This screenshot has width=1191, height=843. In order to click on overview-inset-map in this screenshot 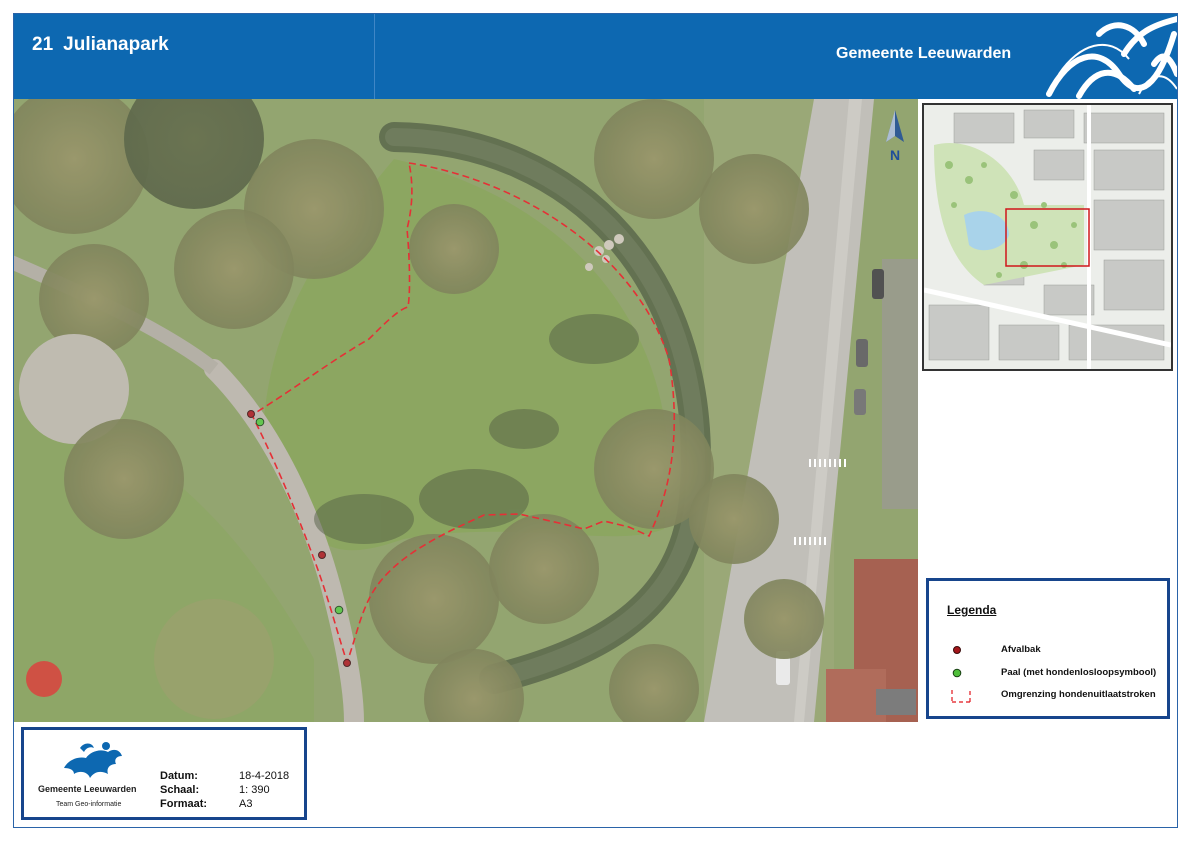, I will do `click(1047, 237)`.